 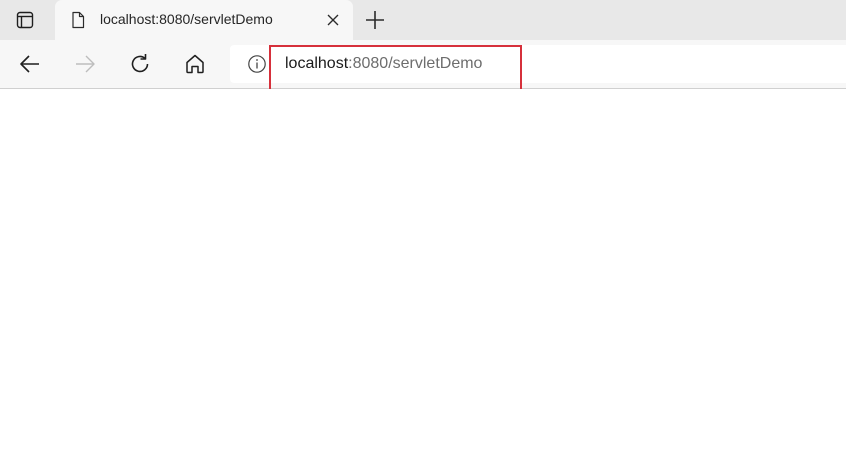 What do you see at coordinates (415, 63) in the screenshot?
I see `url-path: :8080/servletDemo` at bounding box center [415, 63].